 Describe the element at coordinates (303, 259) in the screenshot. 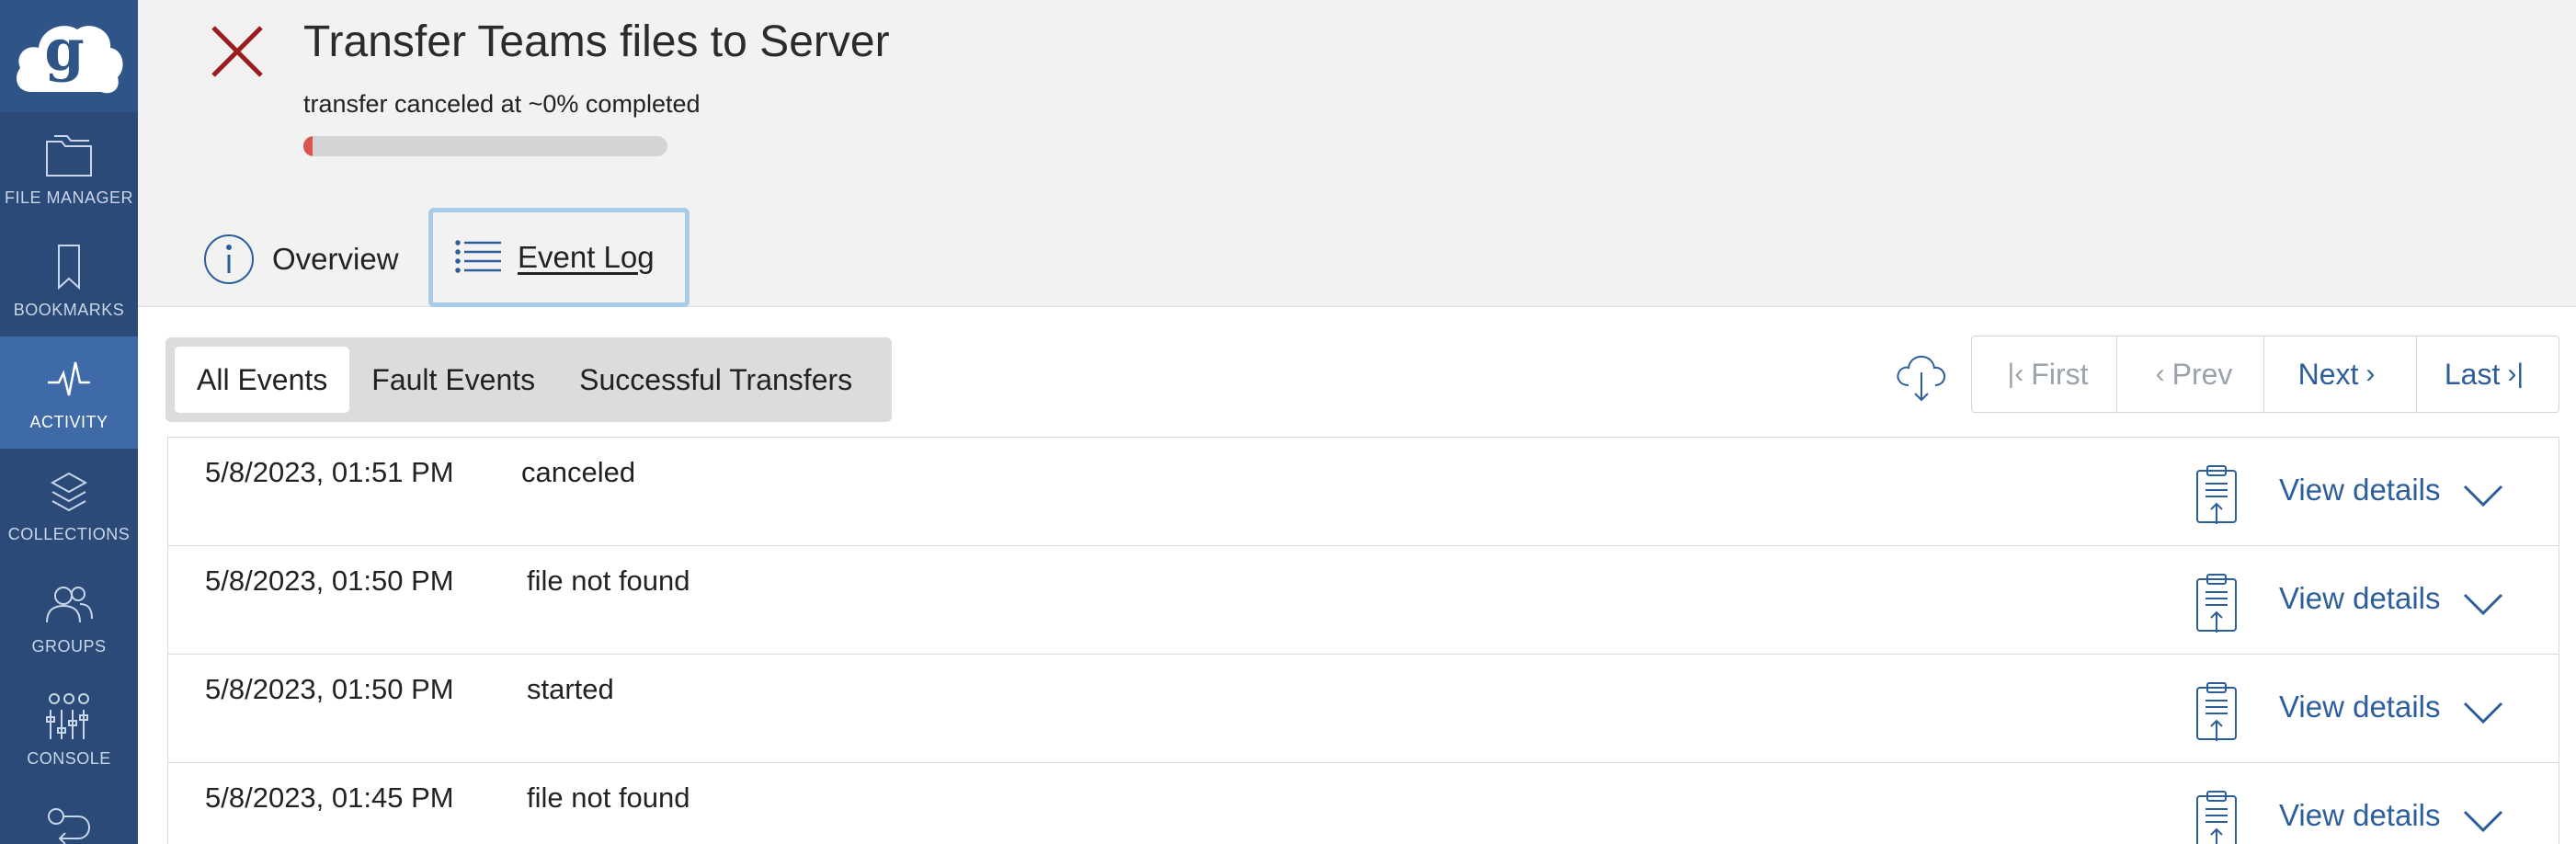

I see `tab-overview: Overview` at that location.